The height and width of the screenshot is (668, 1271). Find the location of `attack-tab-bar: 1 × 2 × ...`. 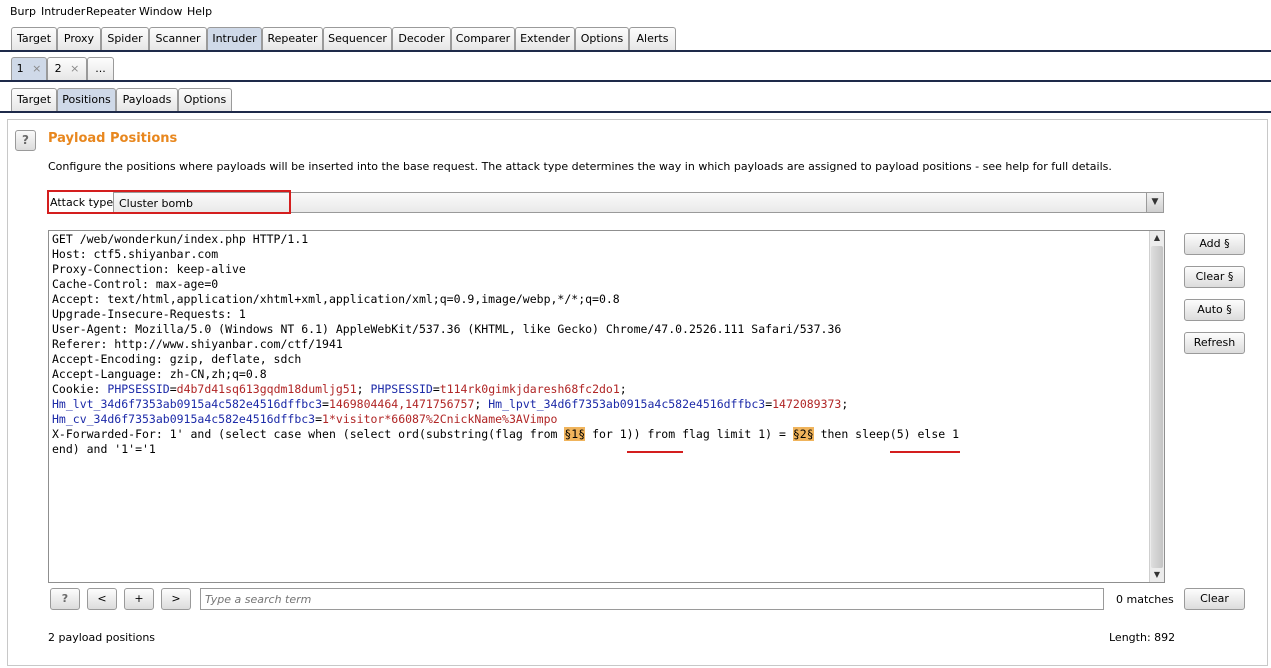

attack-tab-bar: 1 × 2 × ... is located at coordinates (635, 69).